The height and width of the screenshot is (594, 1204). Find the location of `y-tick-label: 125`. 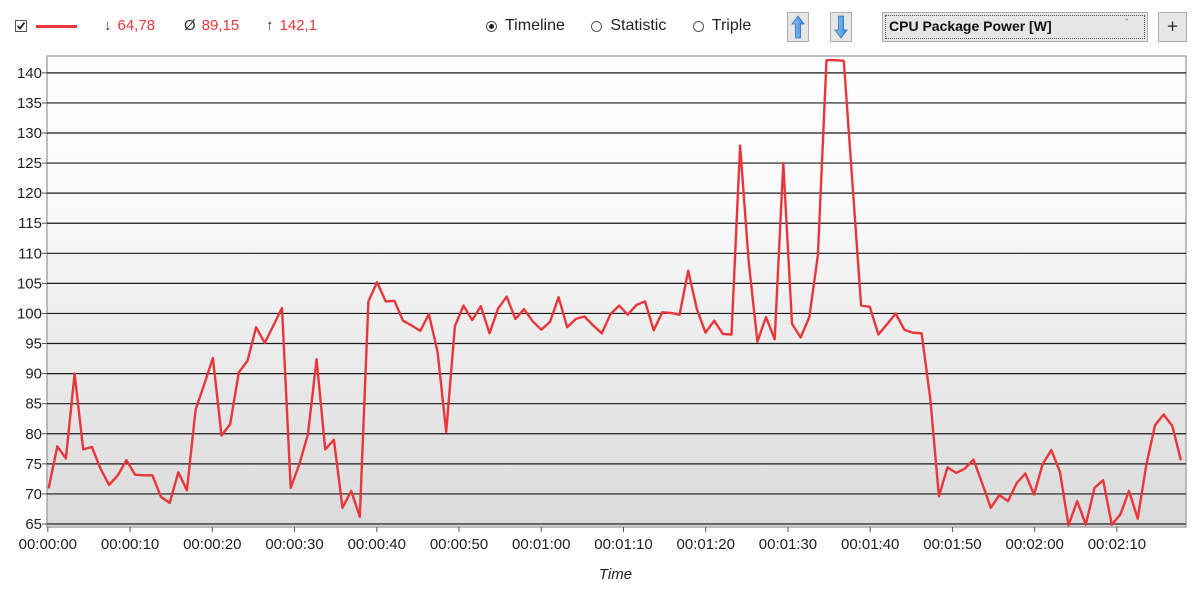

y-tick-label: 125 is located at coordinates (29, 163).